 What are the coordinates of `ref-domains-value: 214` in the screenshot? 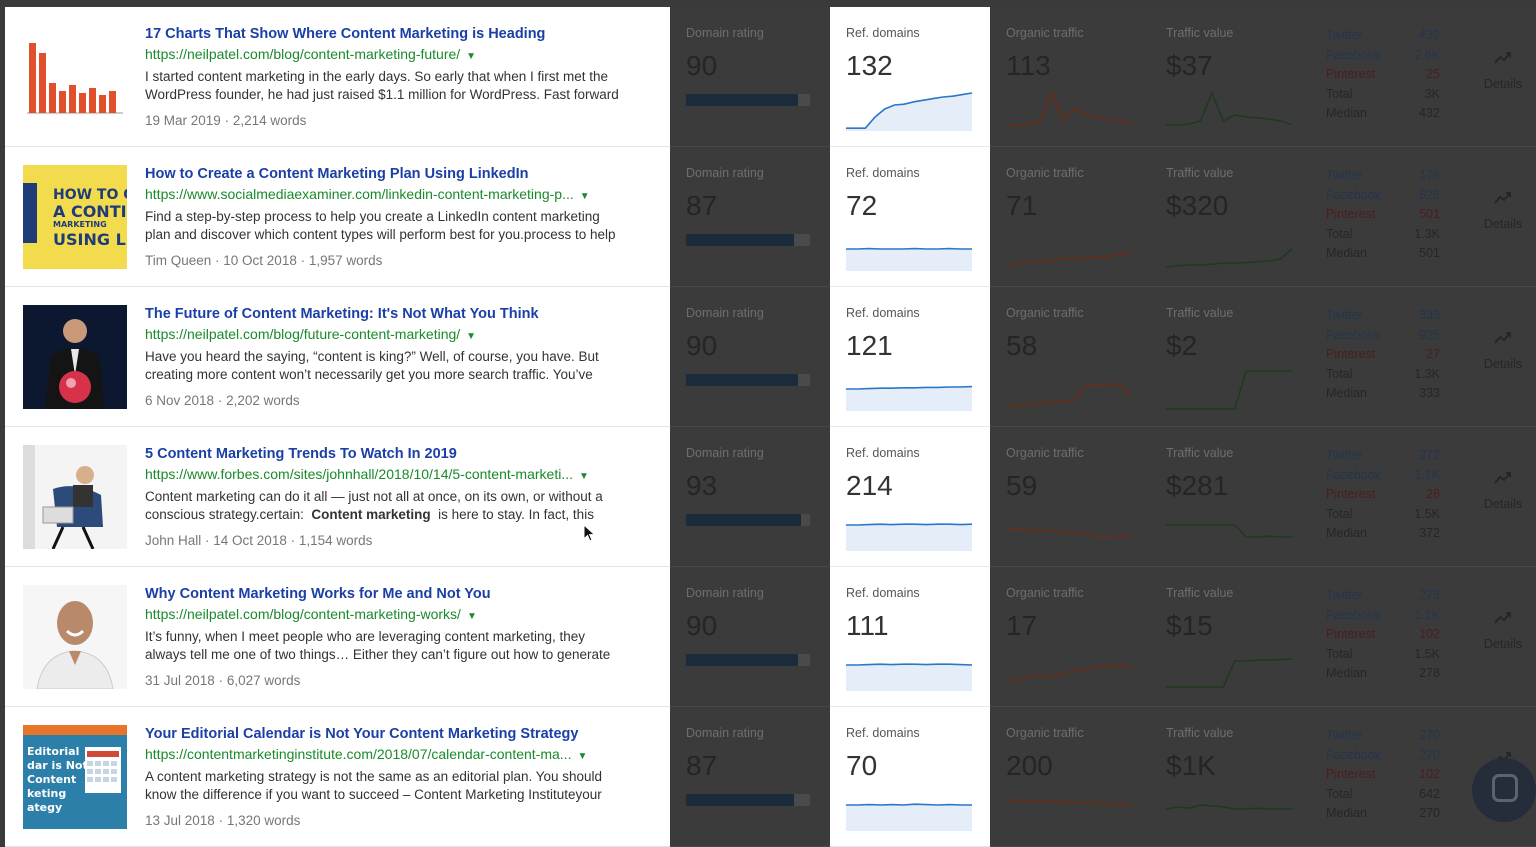 It's located at (869, 486).